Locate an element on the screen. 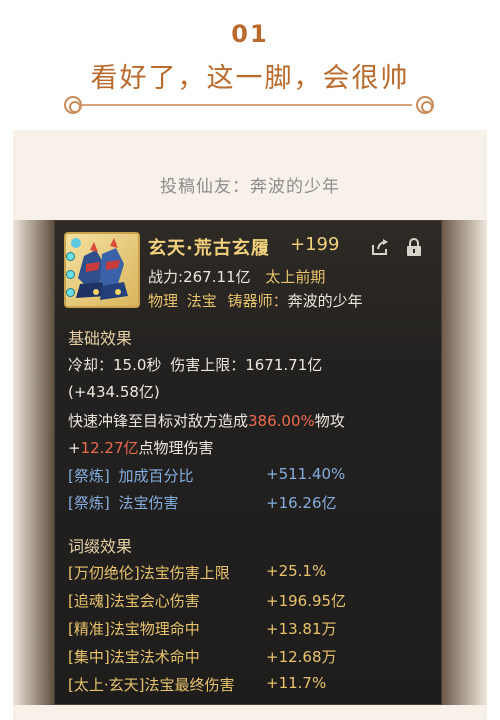  affix-tag: [太上·玄天] is located at coordinates (106, 685).